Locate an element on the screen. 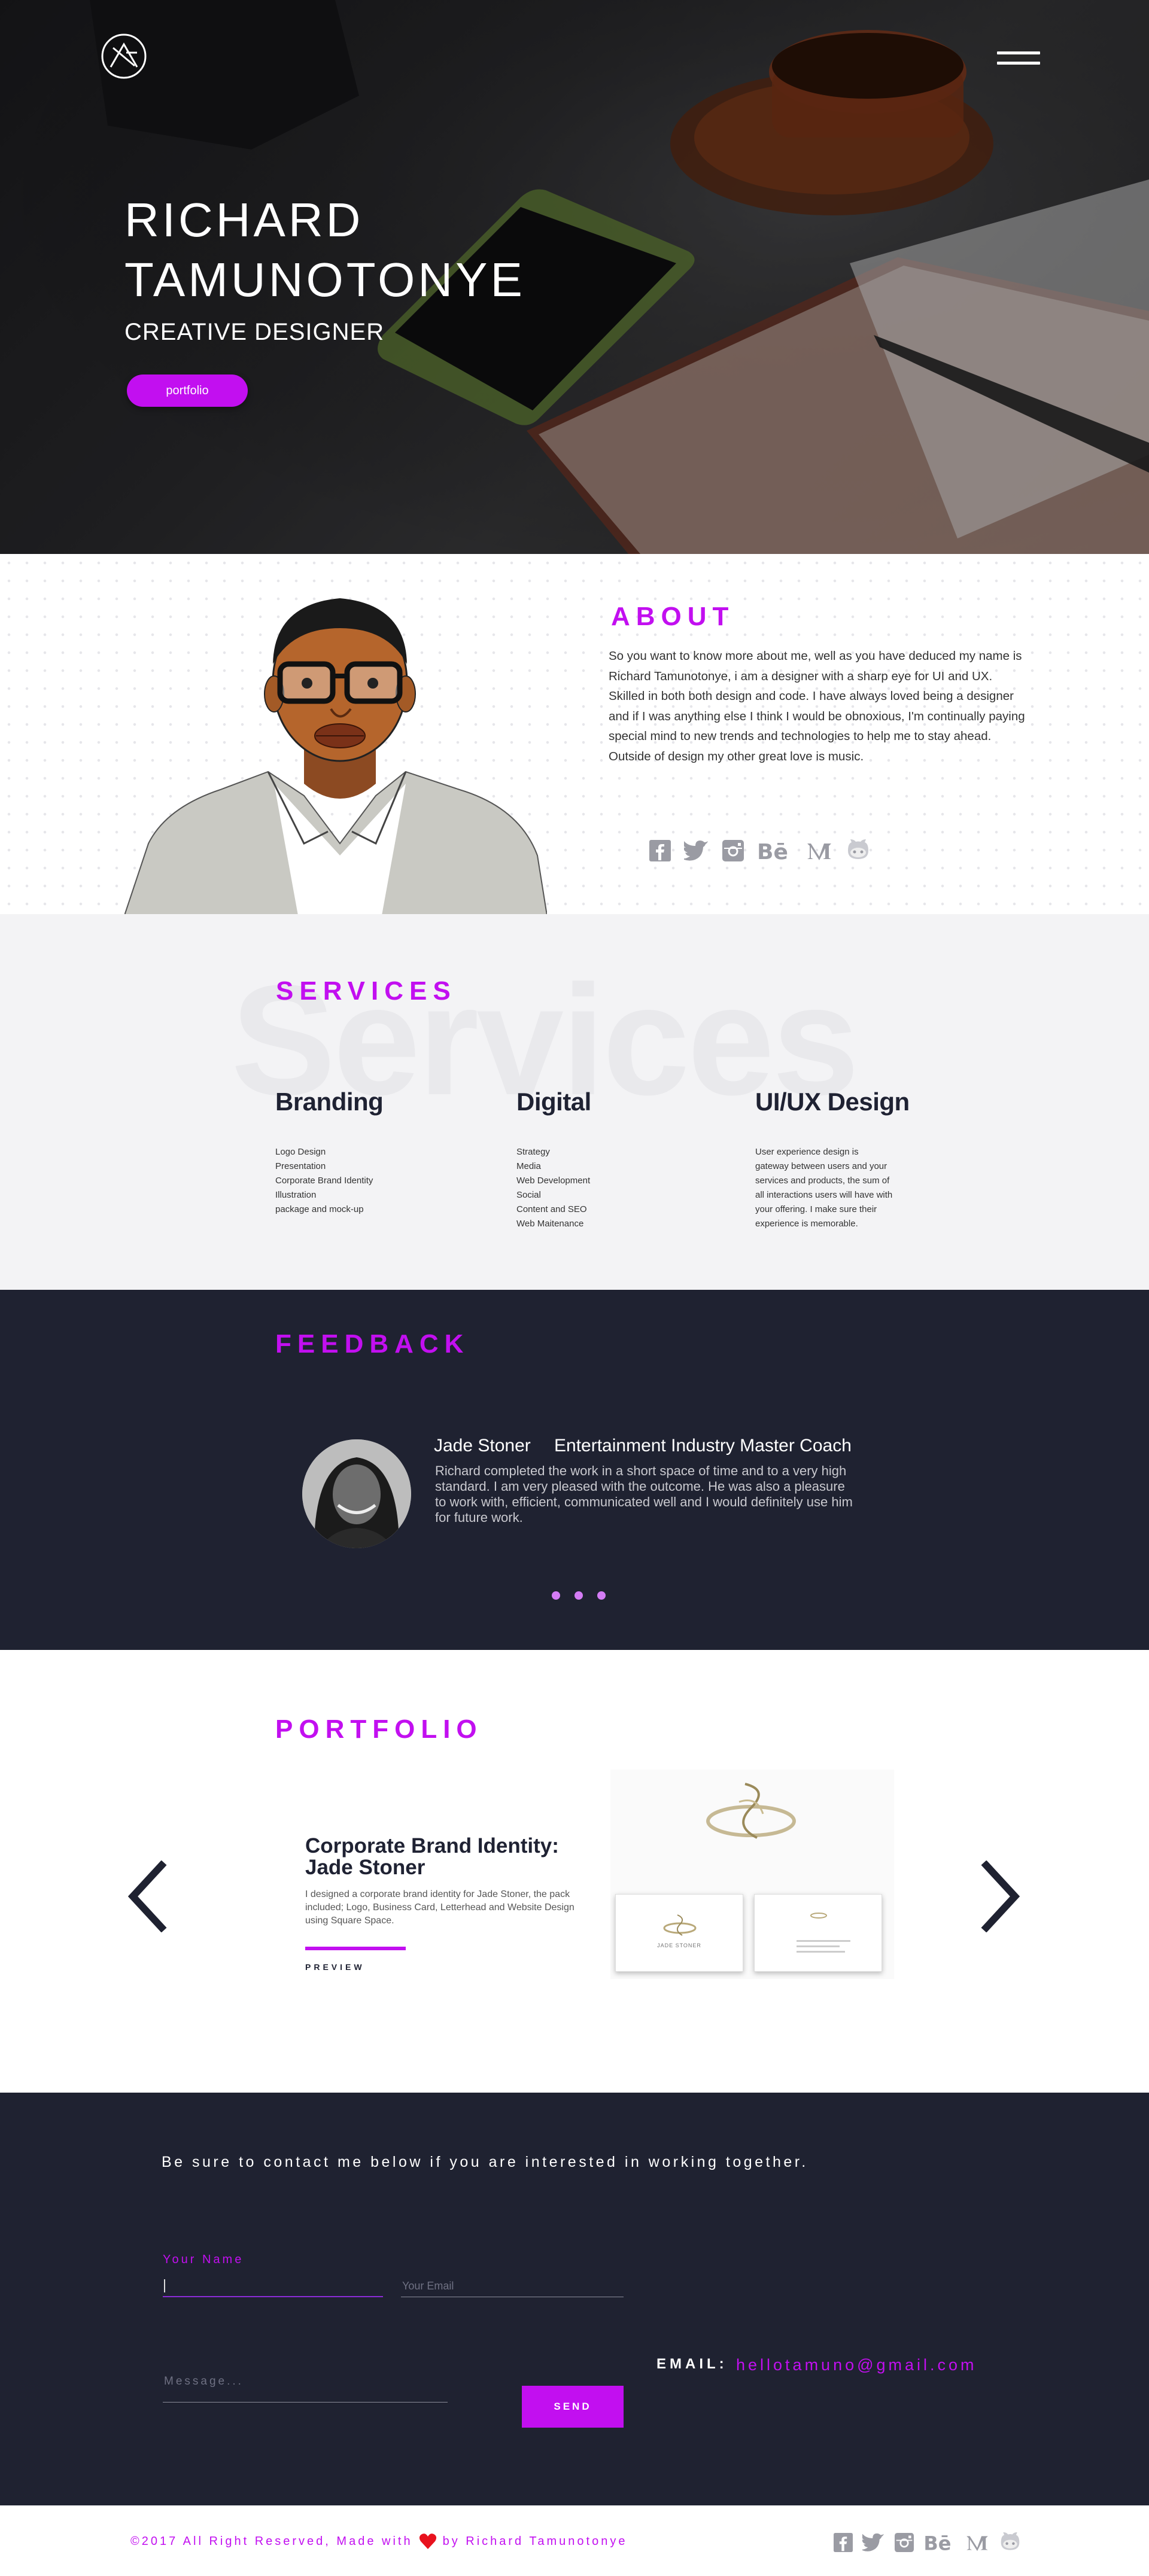 Image resolution: width=1149 pixels, height=2576 pixels. portfolio-title: PORTFOLIO is located at coordinates (379, 1729).